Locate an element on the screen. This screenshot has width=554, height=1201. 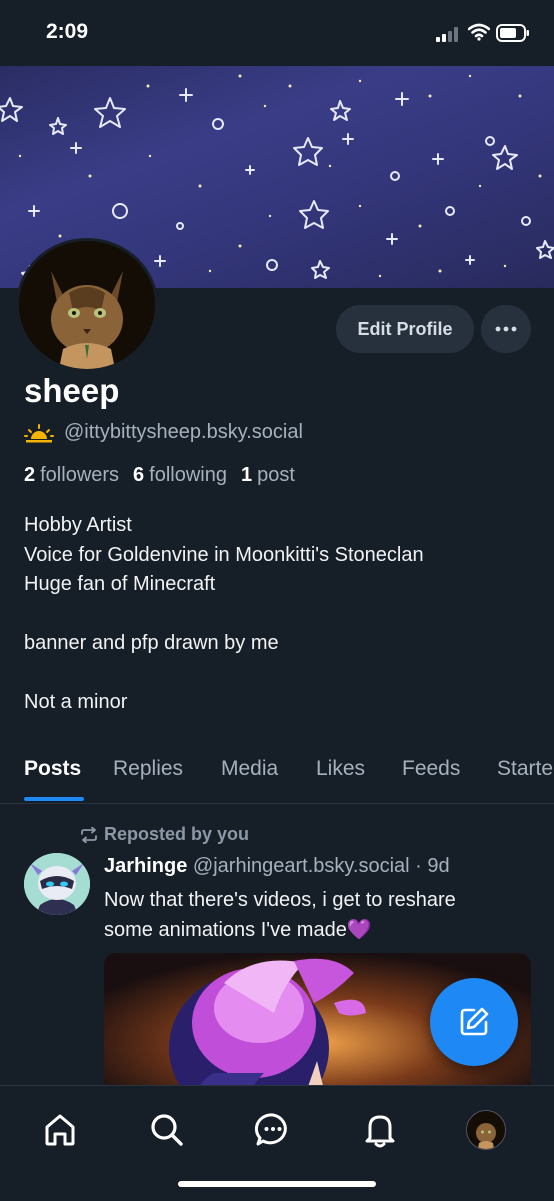
cellular-signal-icon is located at coordinates (447, 34).